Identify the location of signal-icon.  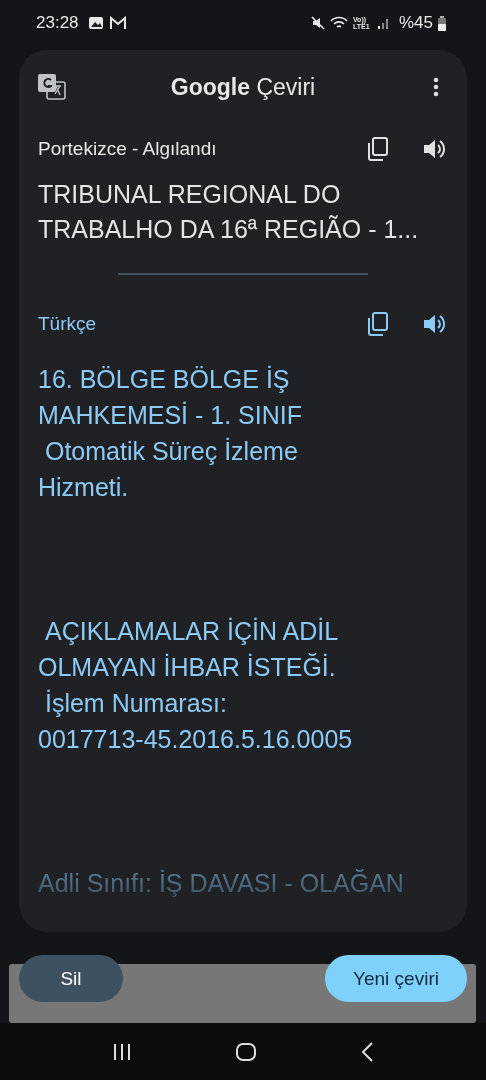
(383, 23).